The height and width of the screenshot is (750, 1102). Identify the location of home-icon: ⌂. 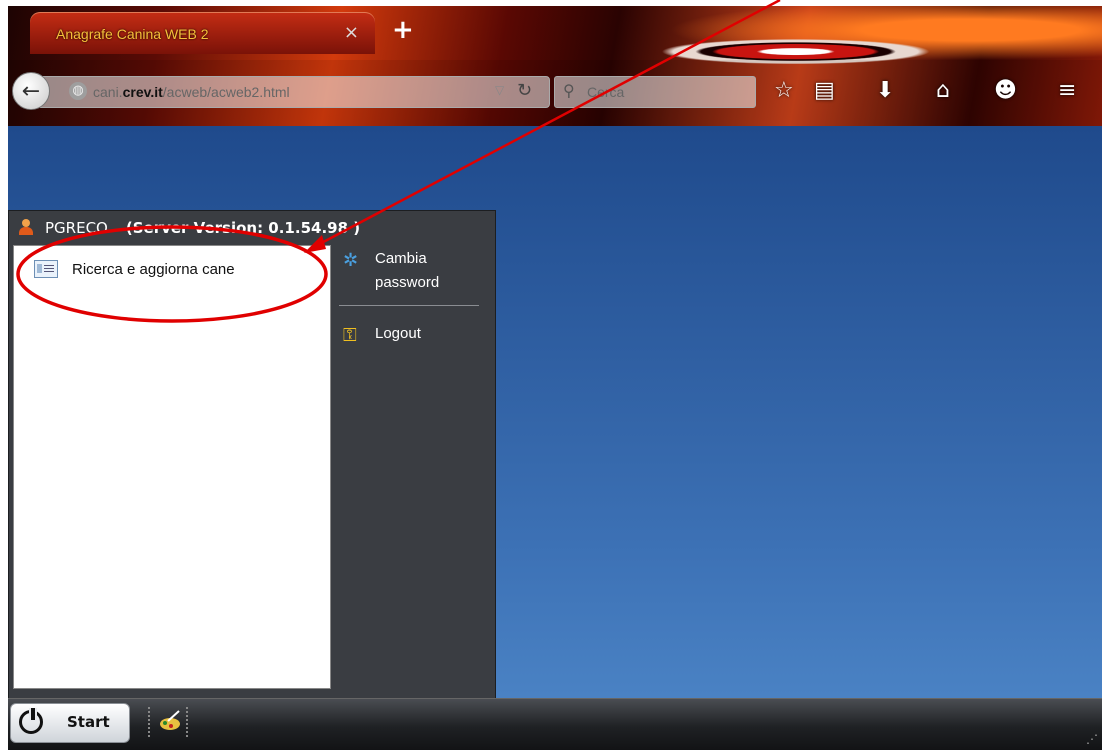
(943, 91).